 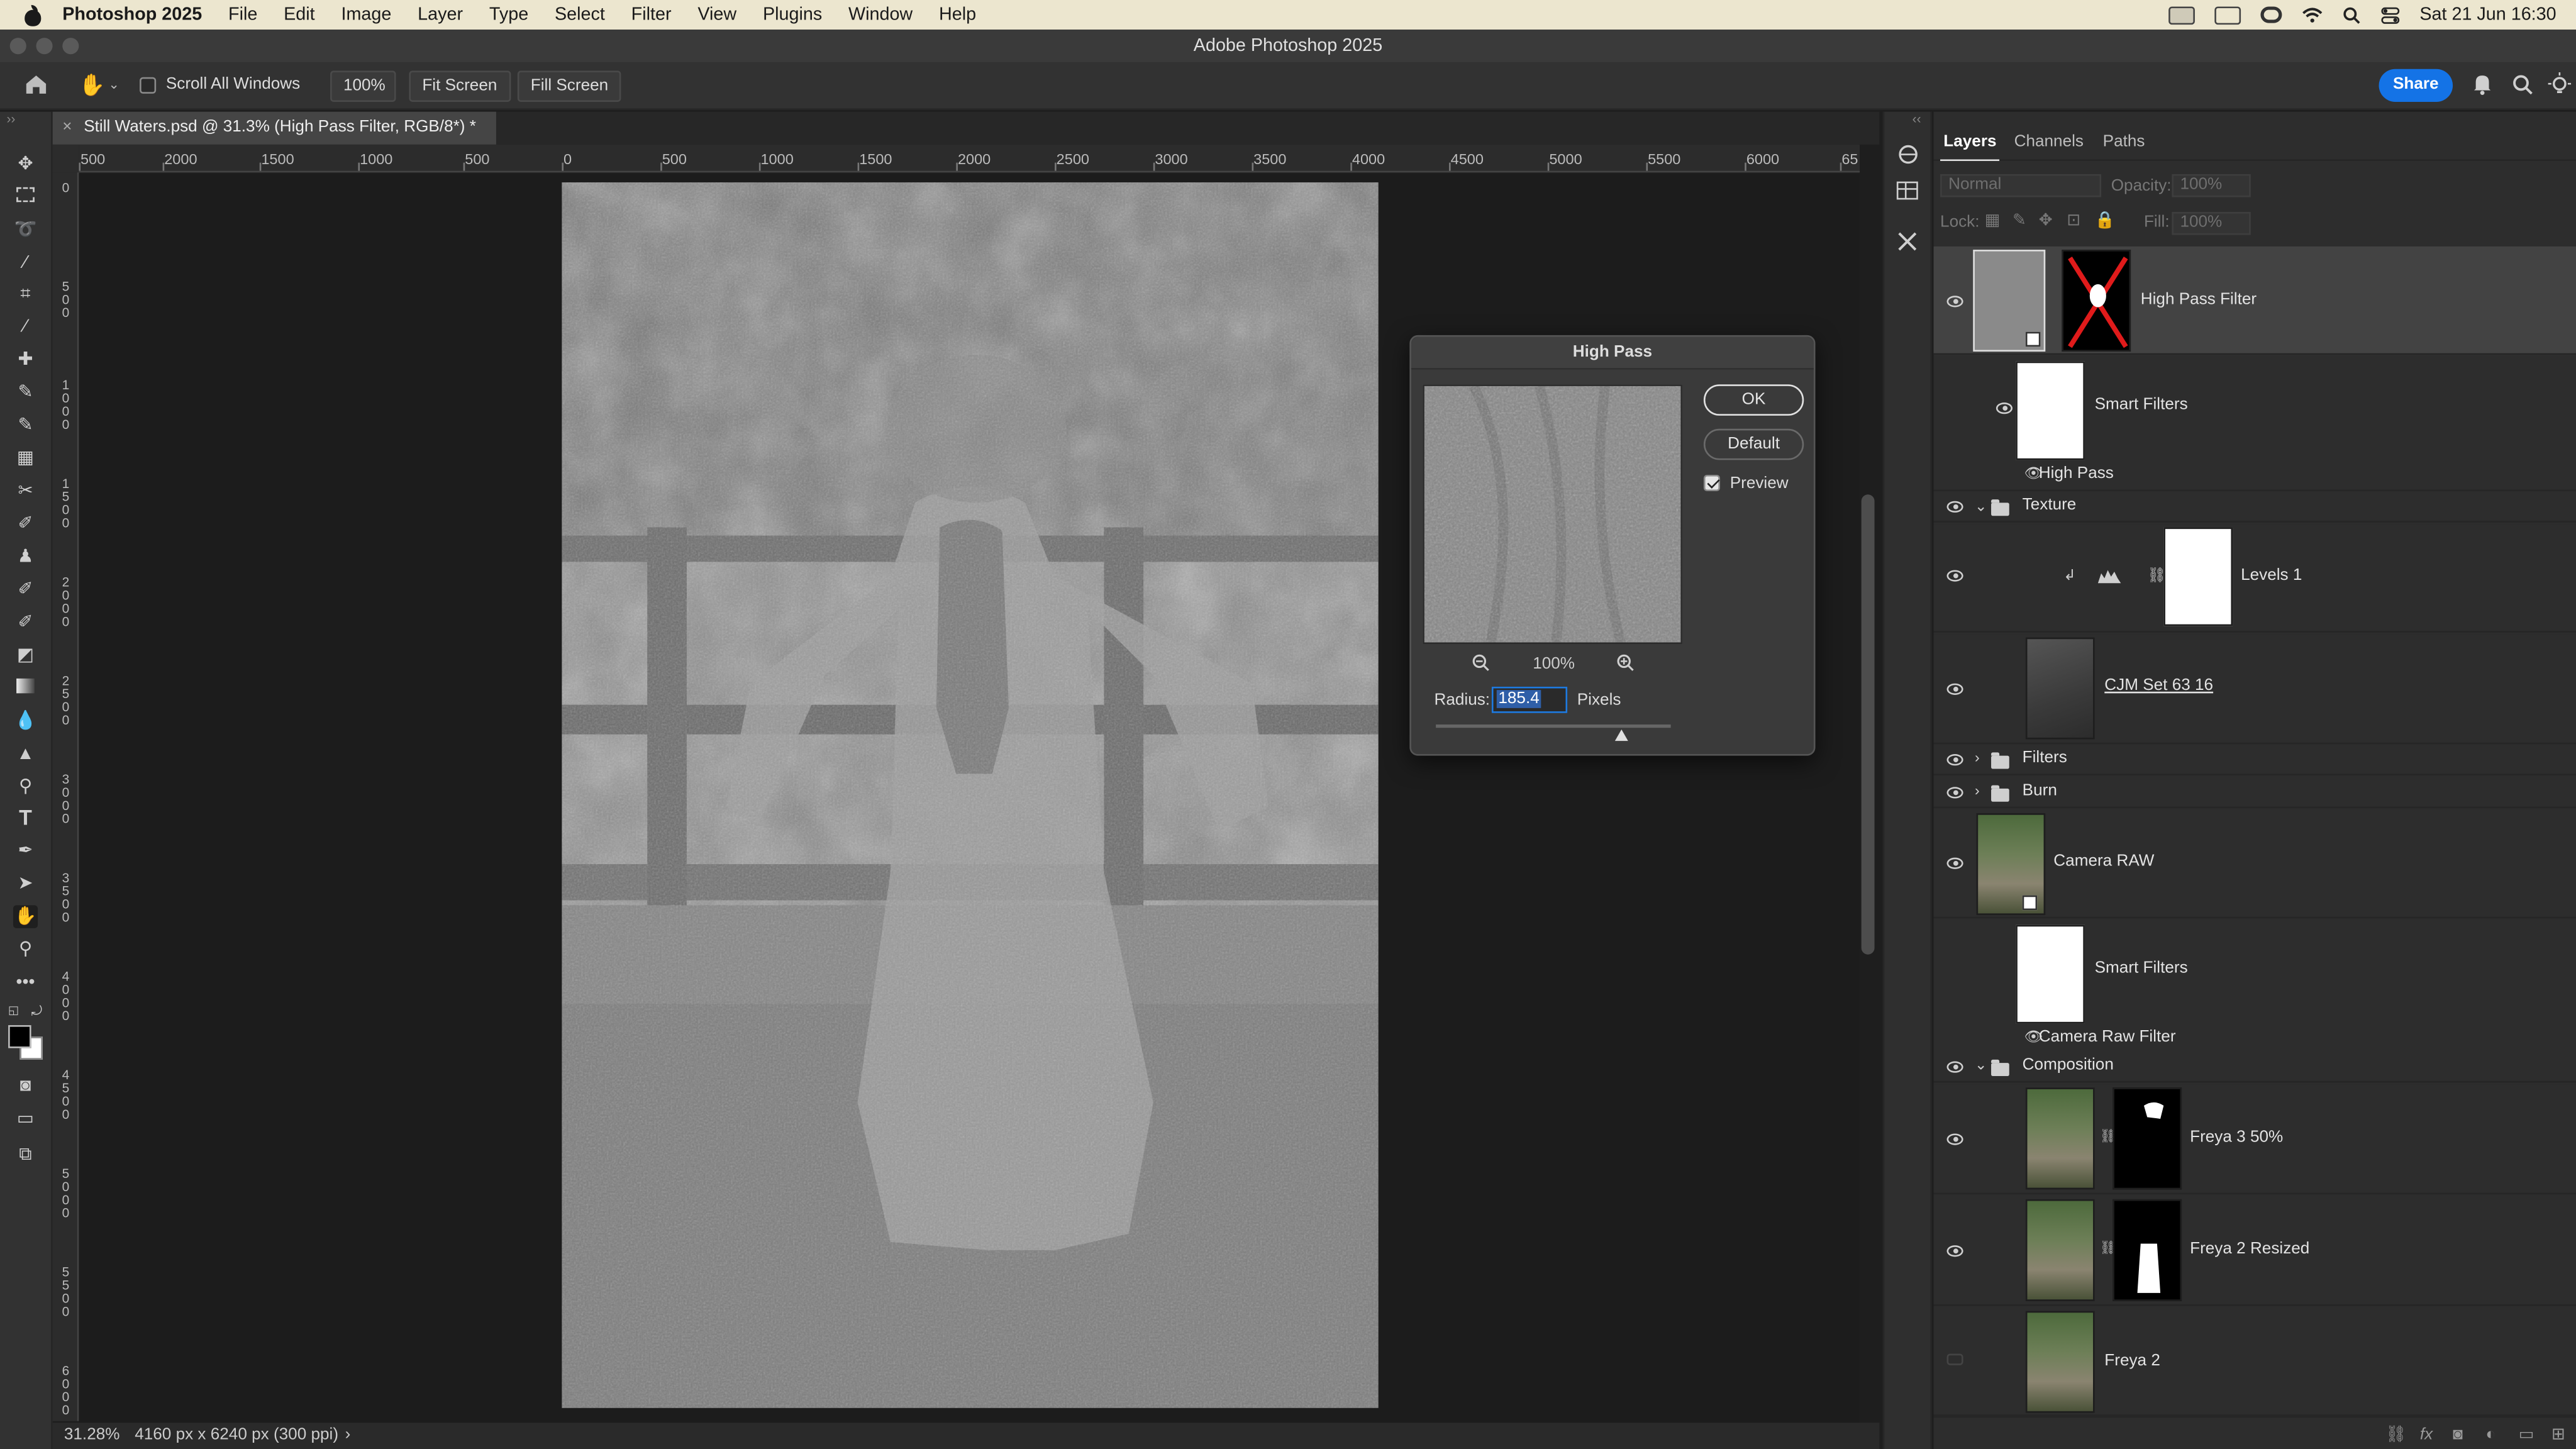 What do you see at coordinates (1907, 241) in the screenshot?
I see `properties-tools-icon` at bounding box center [1907, 241].